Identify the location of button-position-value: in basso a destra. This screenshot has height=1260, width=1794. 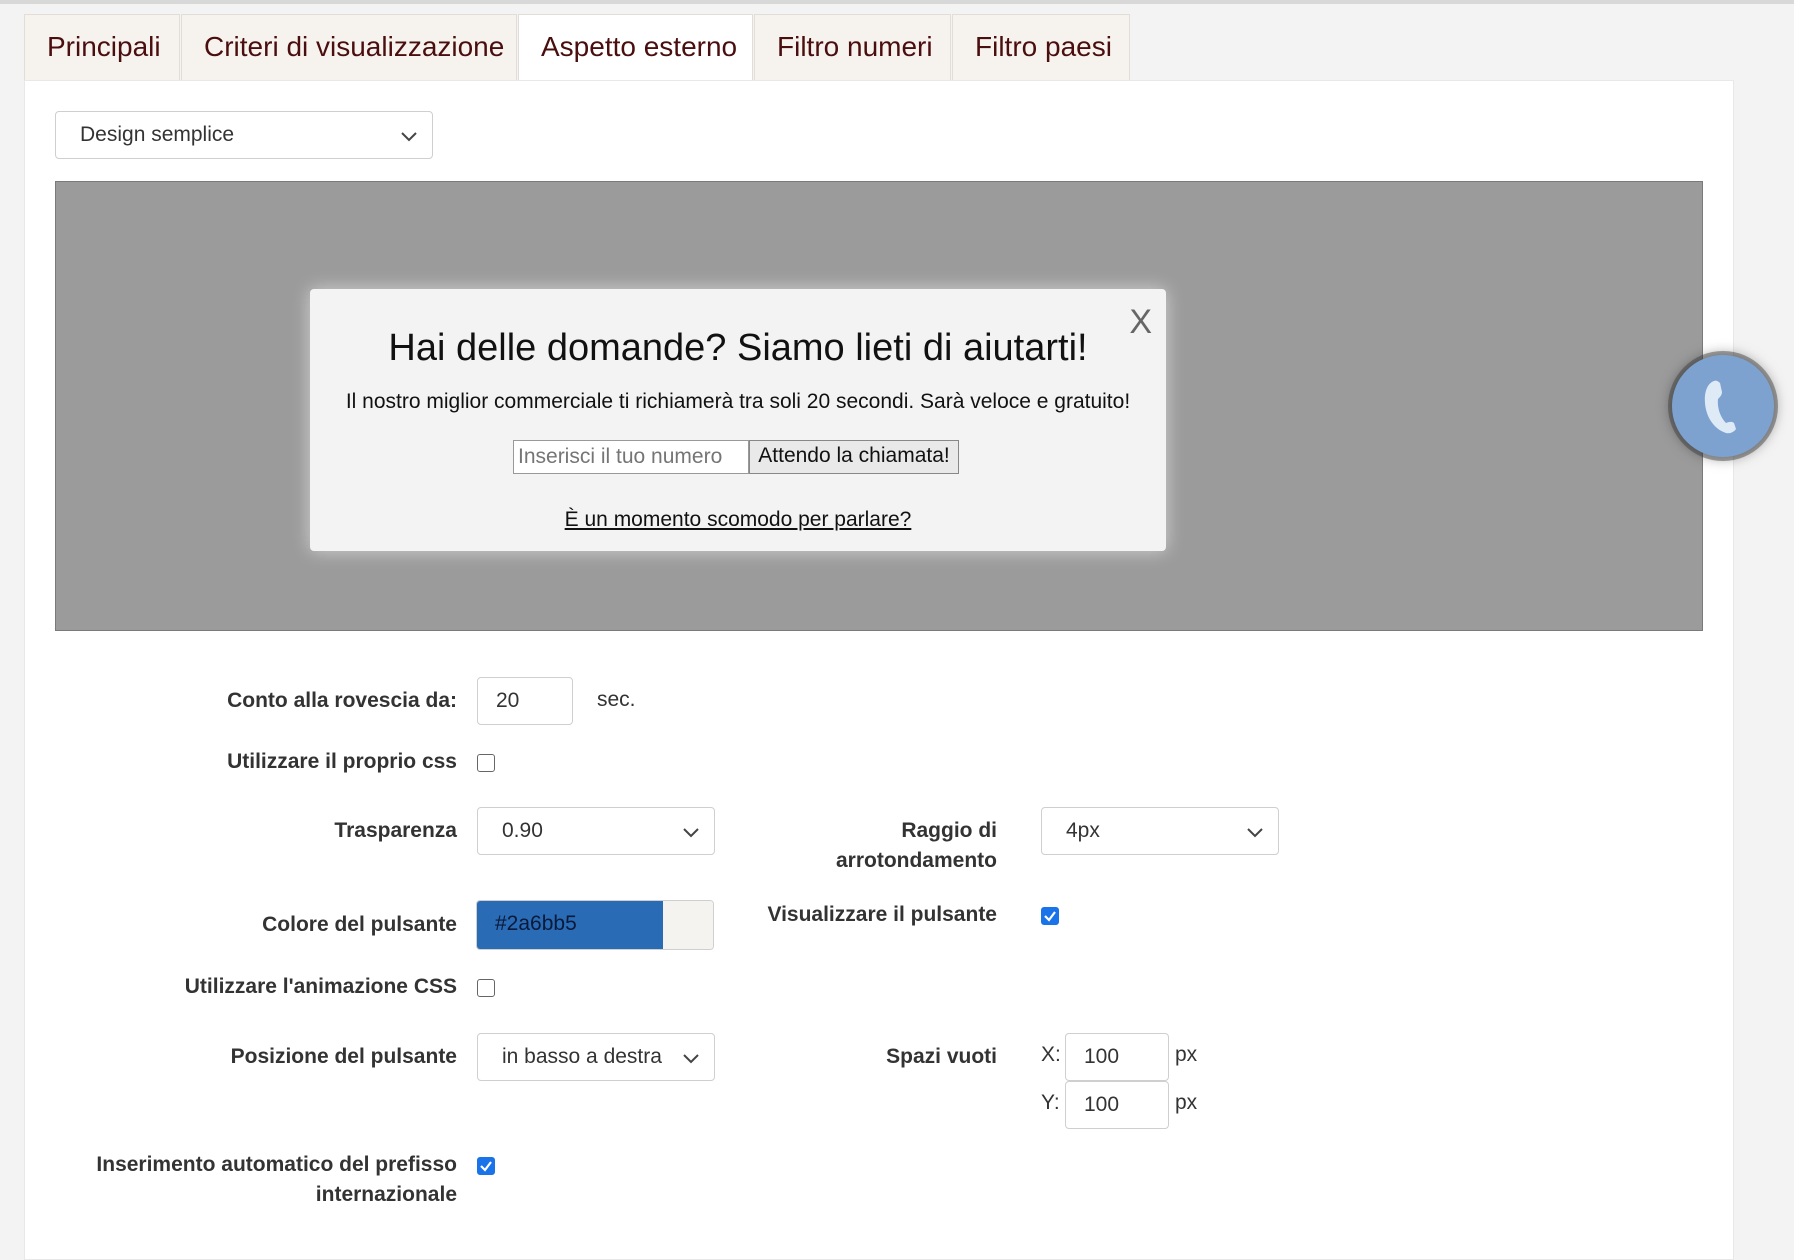
(582, 1056).